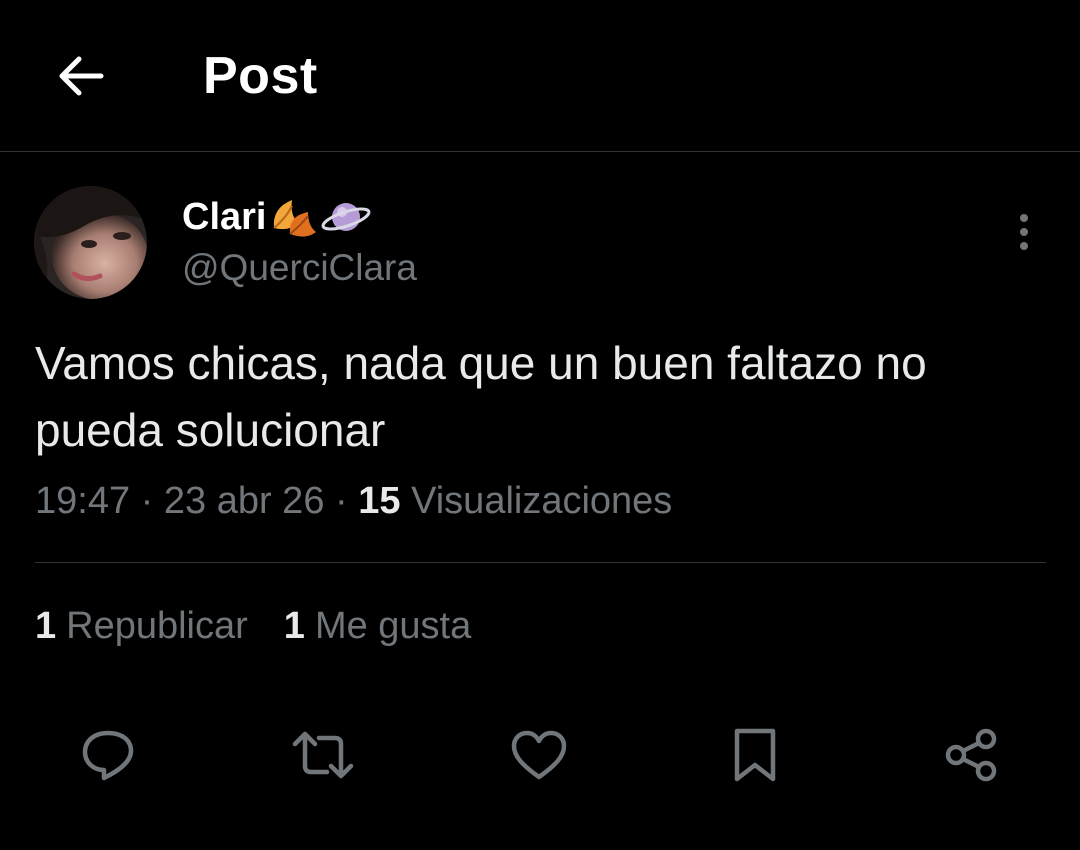 The width and height of the screenshot is (1080, 850). Describe the element at coordinates (224, 216) in the screenshot. I see `author-name-text: Clari` at that location.